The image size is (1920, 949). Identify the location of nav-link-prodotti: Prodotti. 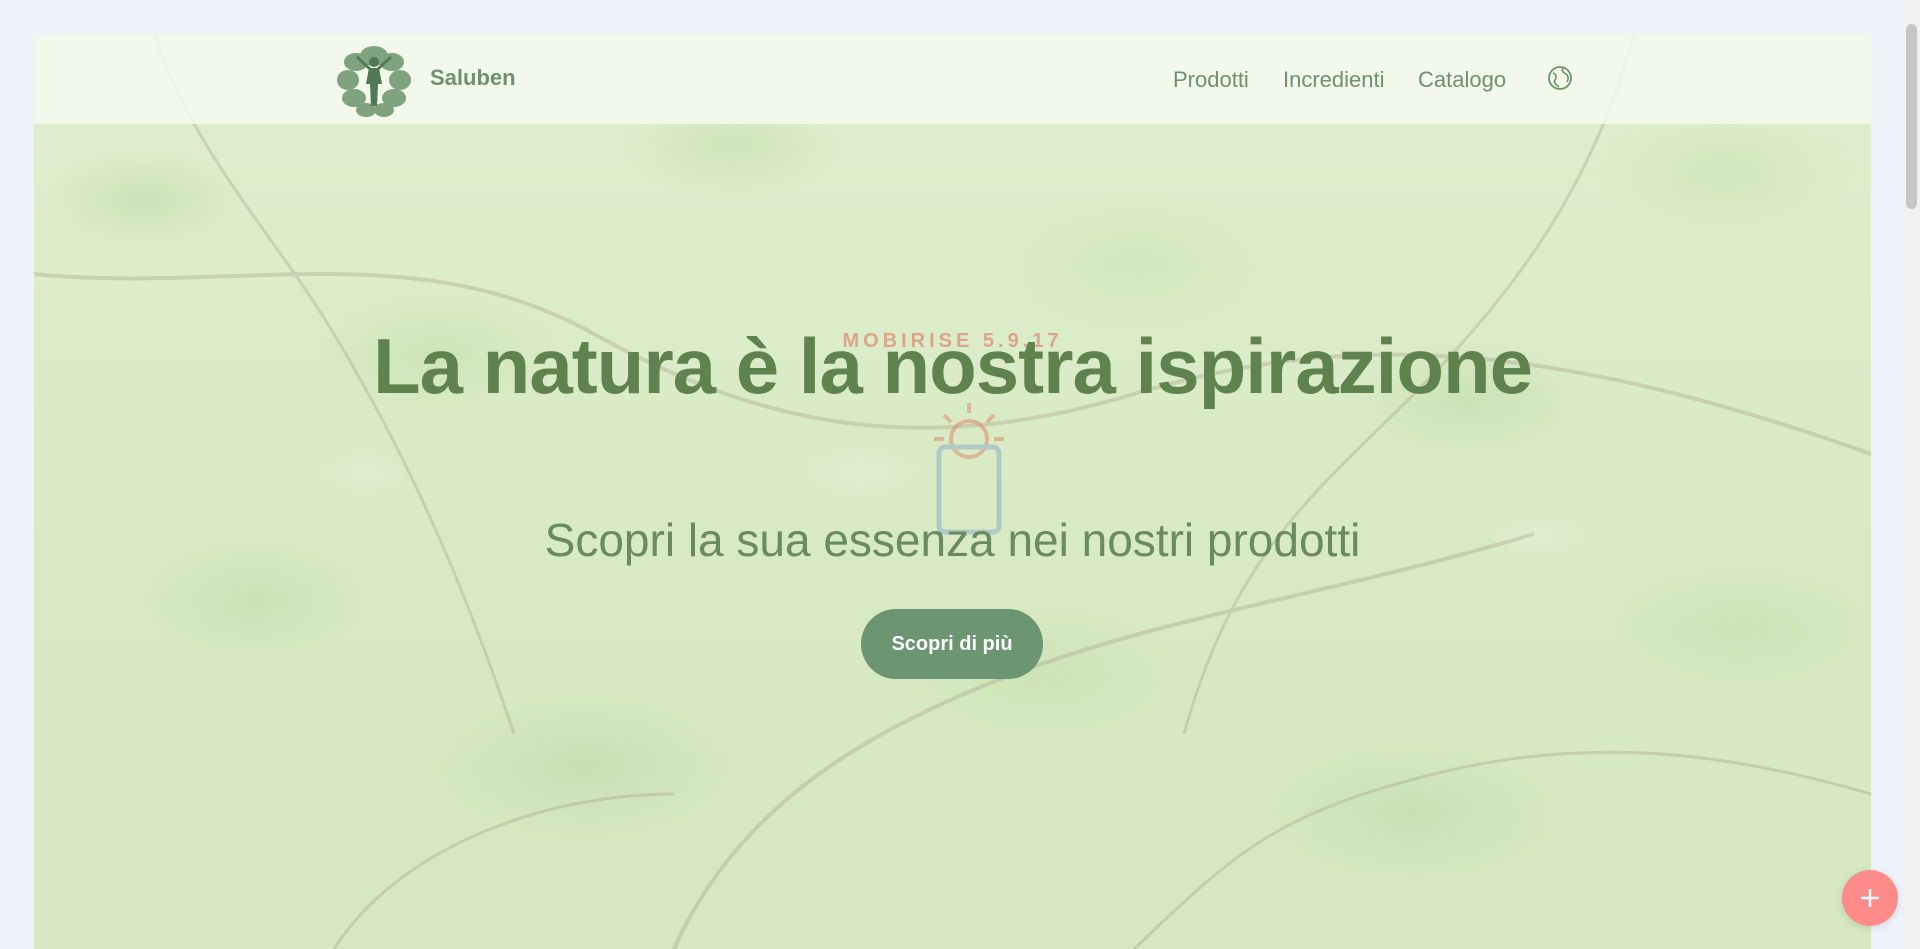
(1211, 80).